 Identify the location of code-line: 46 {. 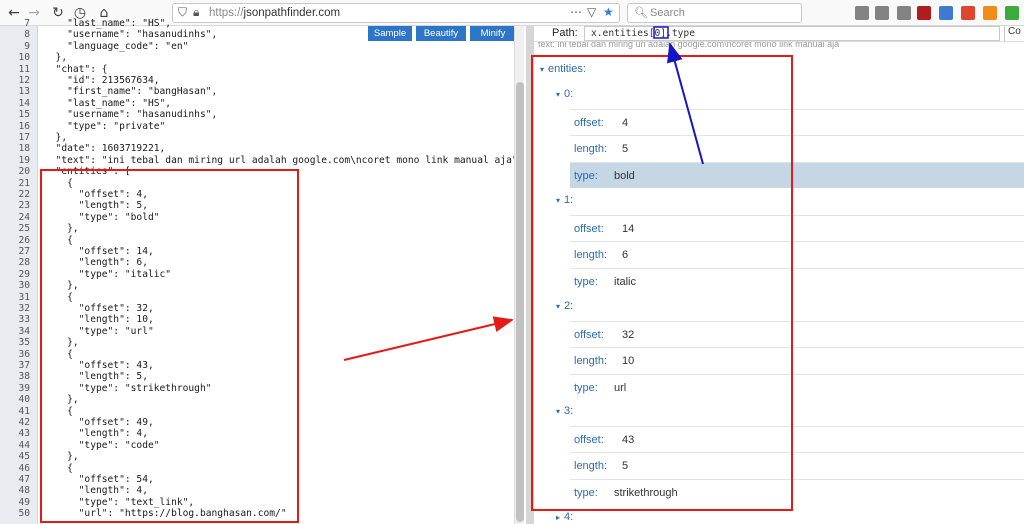
(263, 468).